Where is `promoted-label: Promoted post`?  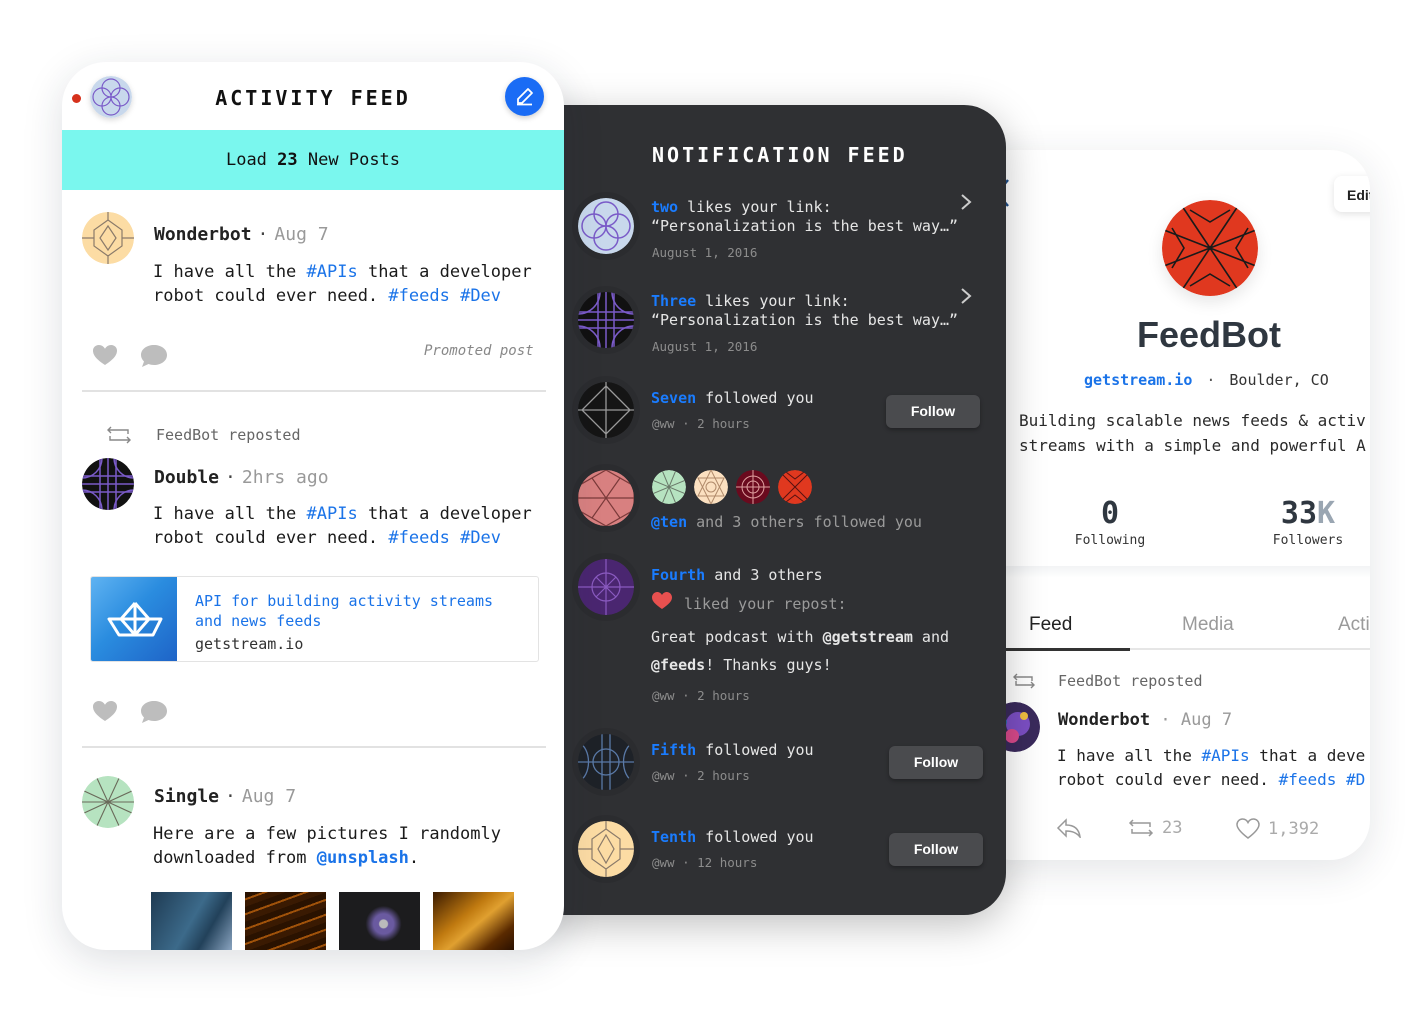 promoted-label: Promoted post is located at coordinates (479, 351).